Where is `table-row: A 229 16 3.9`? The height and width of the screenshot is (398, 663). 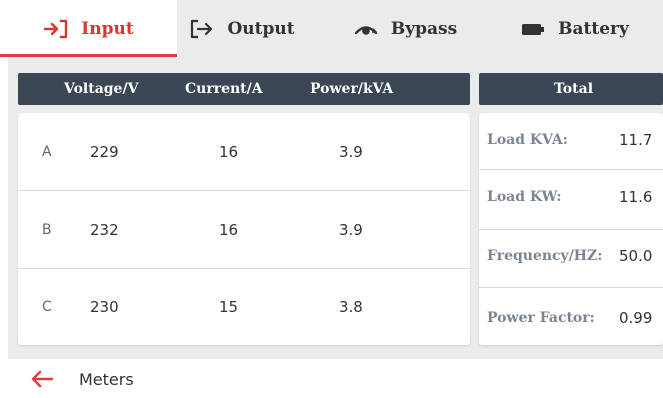 table-row: A 229 16 3.9 is located at coordinates (244, 151).